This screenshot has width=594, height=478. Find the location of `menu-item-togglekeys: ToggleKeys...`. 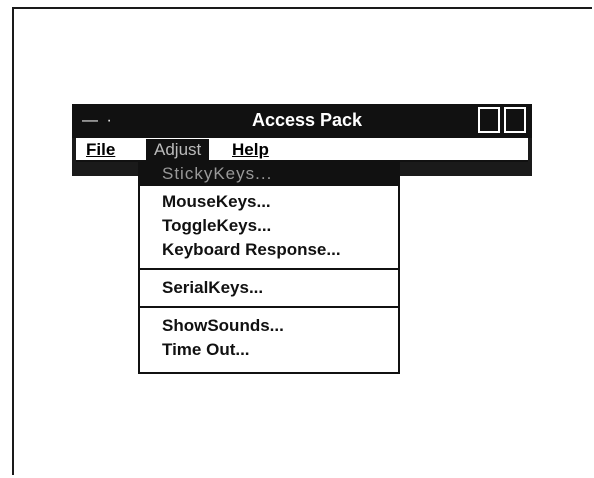

menu-item-togglekeys: ToggleKeys... is located at coordinates (269, 226).